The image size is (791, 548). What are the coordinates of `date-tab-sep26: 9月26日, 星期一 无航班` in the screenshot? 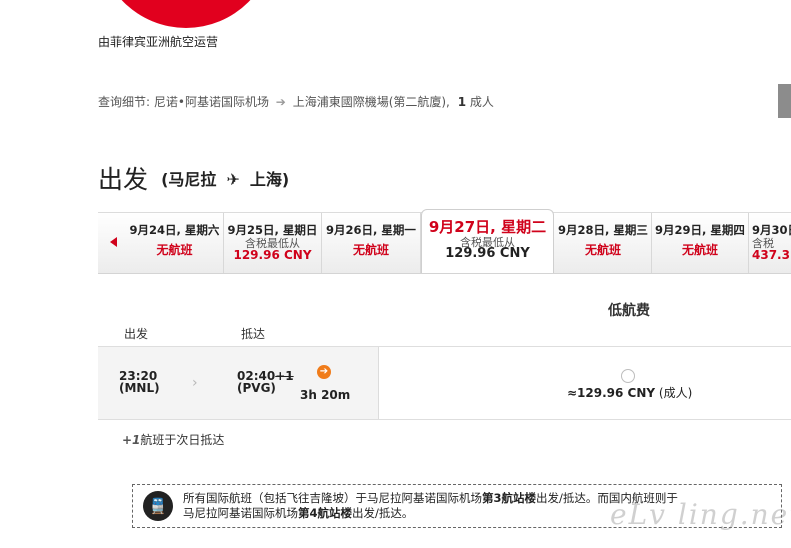 It's located at (371, 243).